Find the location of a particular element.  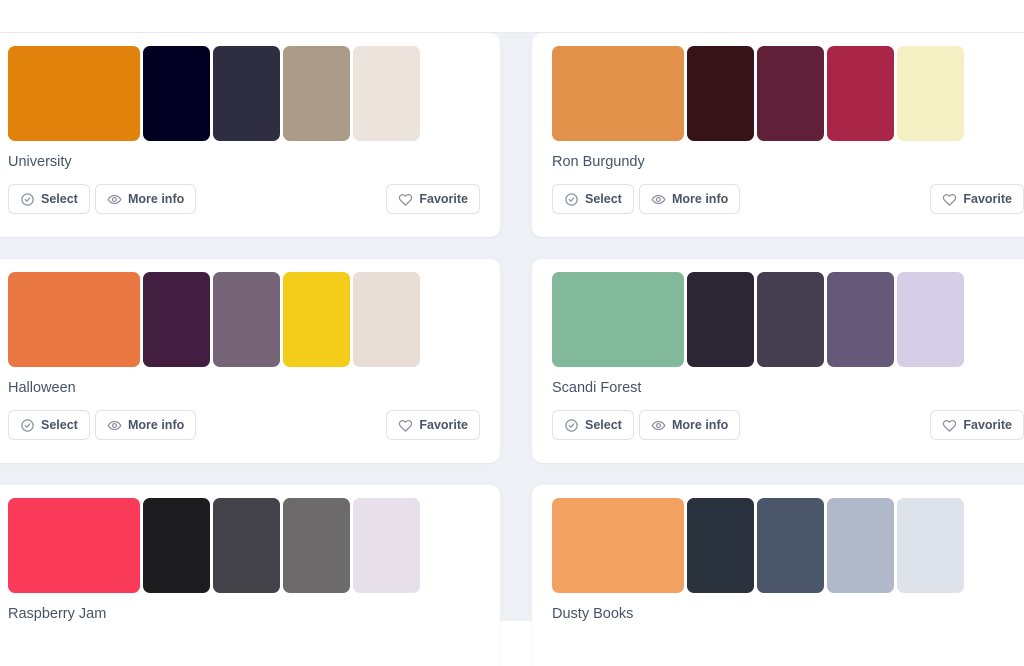

palette-card: Halloween Select More info Favorite is located at coordinates (250, 361).